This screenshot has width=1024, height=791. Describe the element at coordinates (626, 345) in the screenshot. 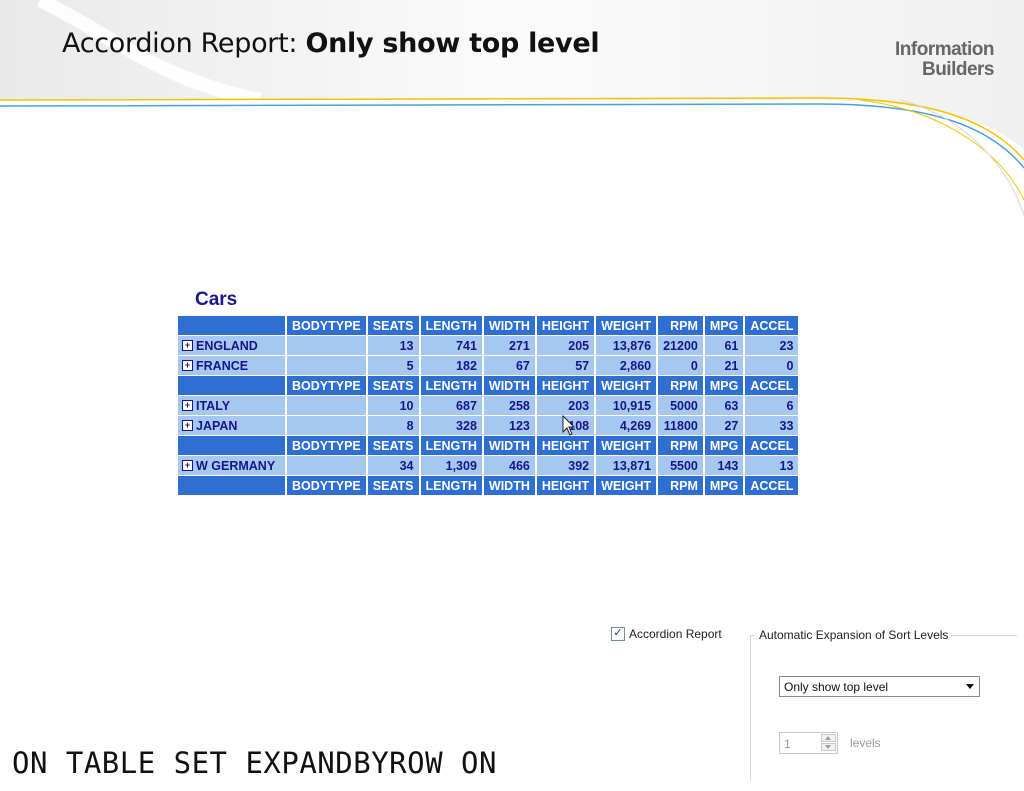

I see `value-cell: 13,876` at that location.